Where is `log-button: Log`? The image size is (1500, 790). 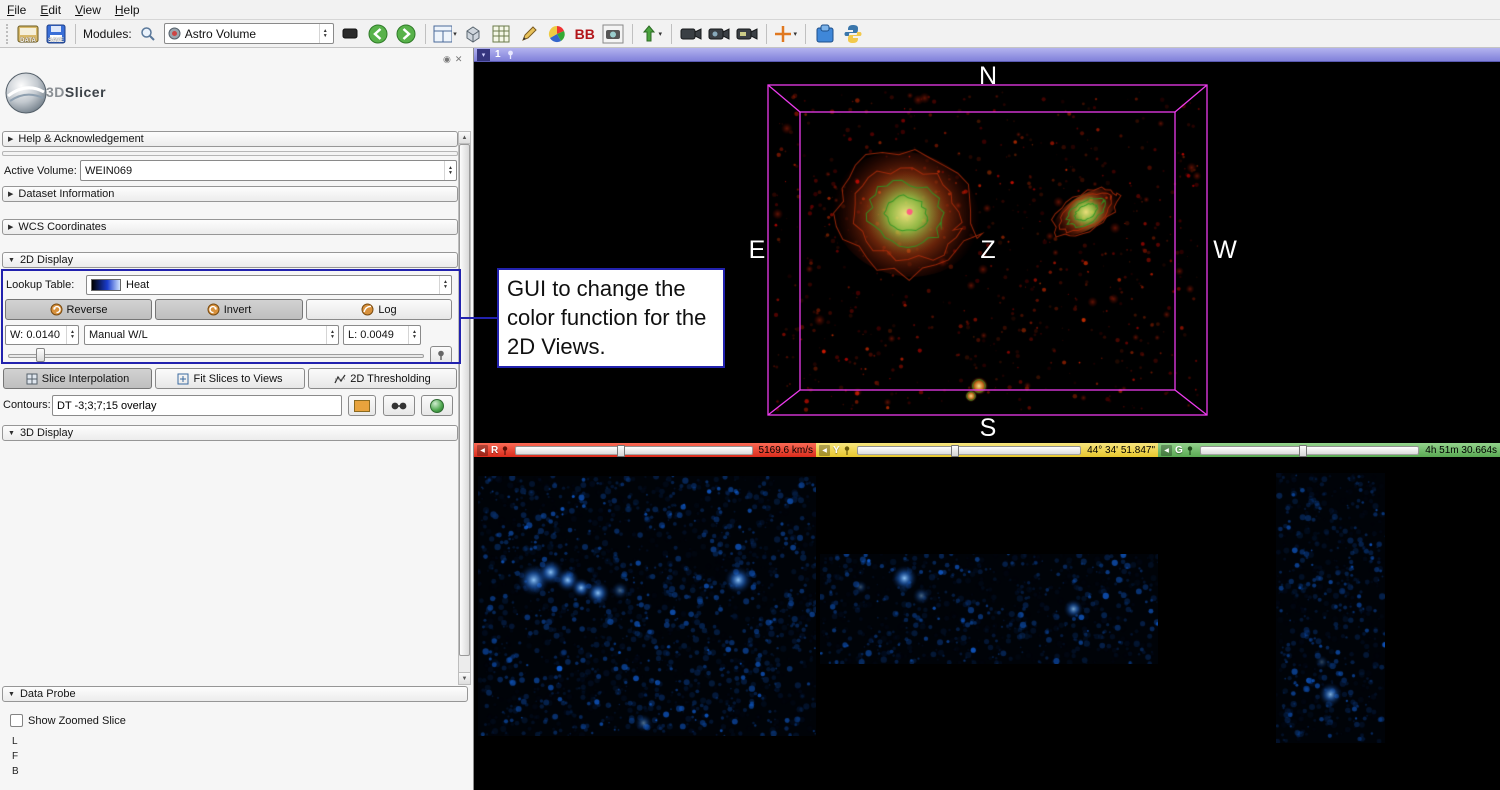 log-button: Log is located at coordinates (379, 309).